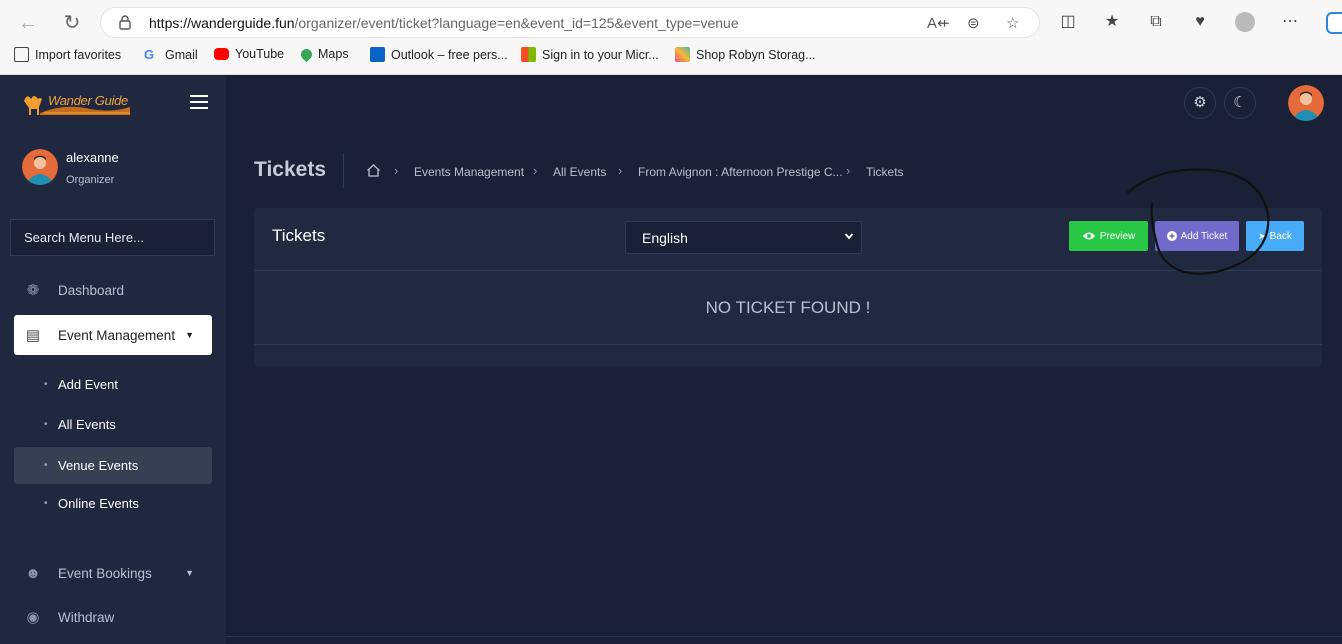 The image size is (1342, 644). Describe the element at coordinates (1012, 23) in the screenshot. I see `favorite-star-icon: ☆` at that location.